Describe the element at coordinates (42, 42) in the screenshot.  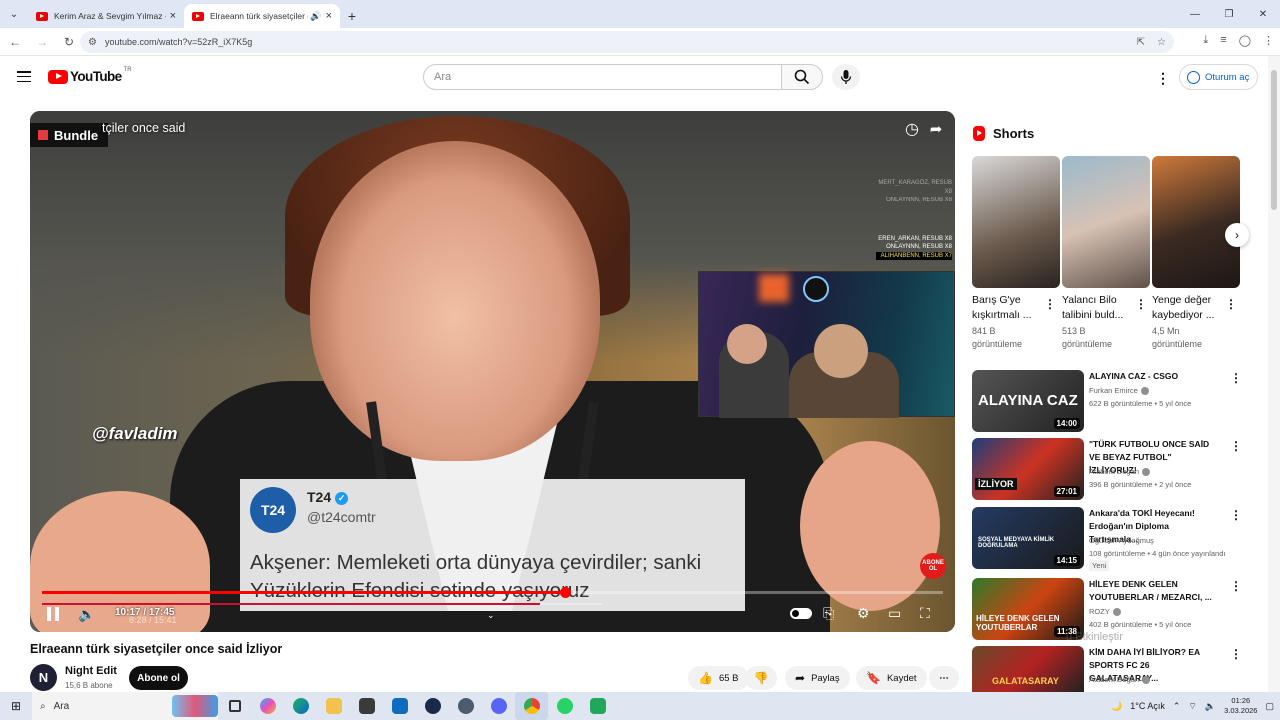
I see `forward-icon: →` at that location.